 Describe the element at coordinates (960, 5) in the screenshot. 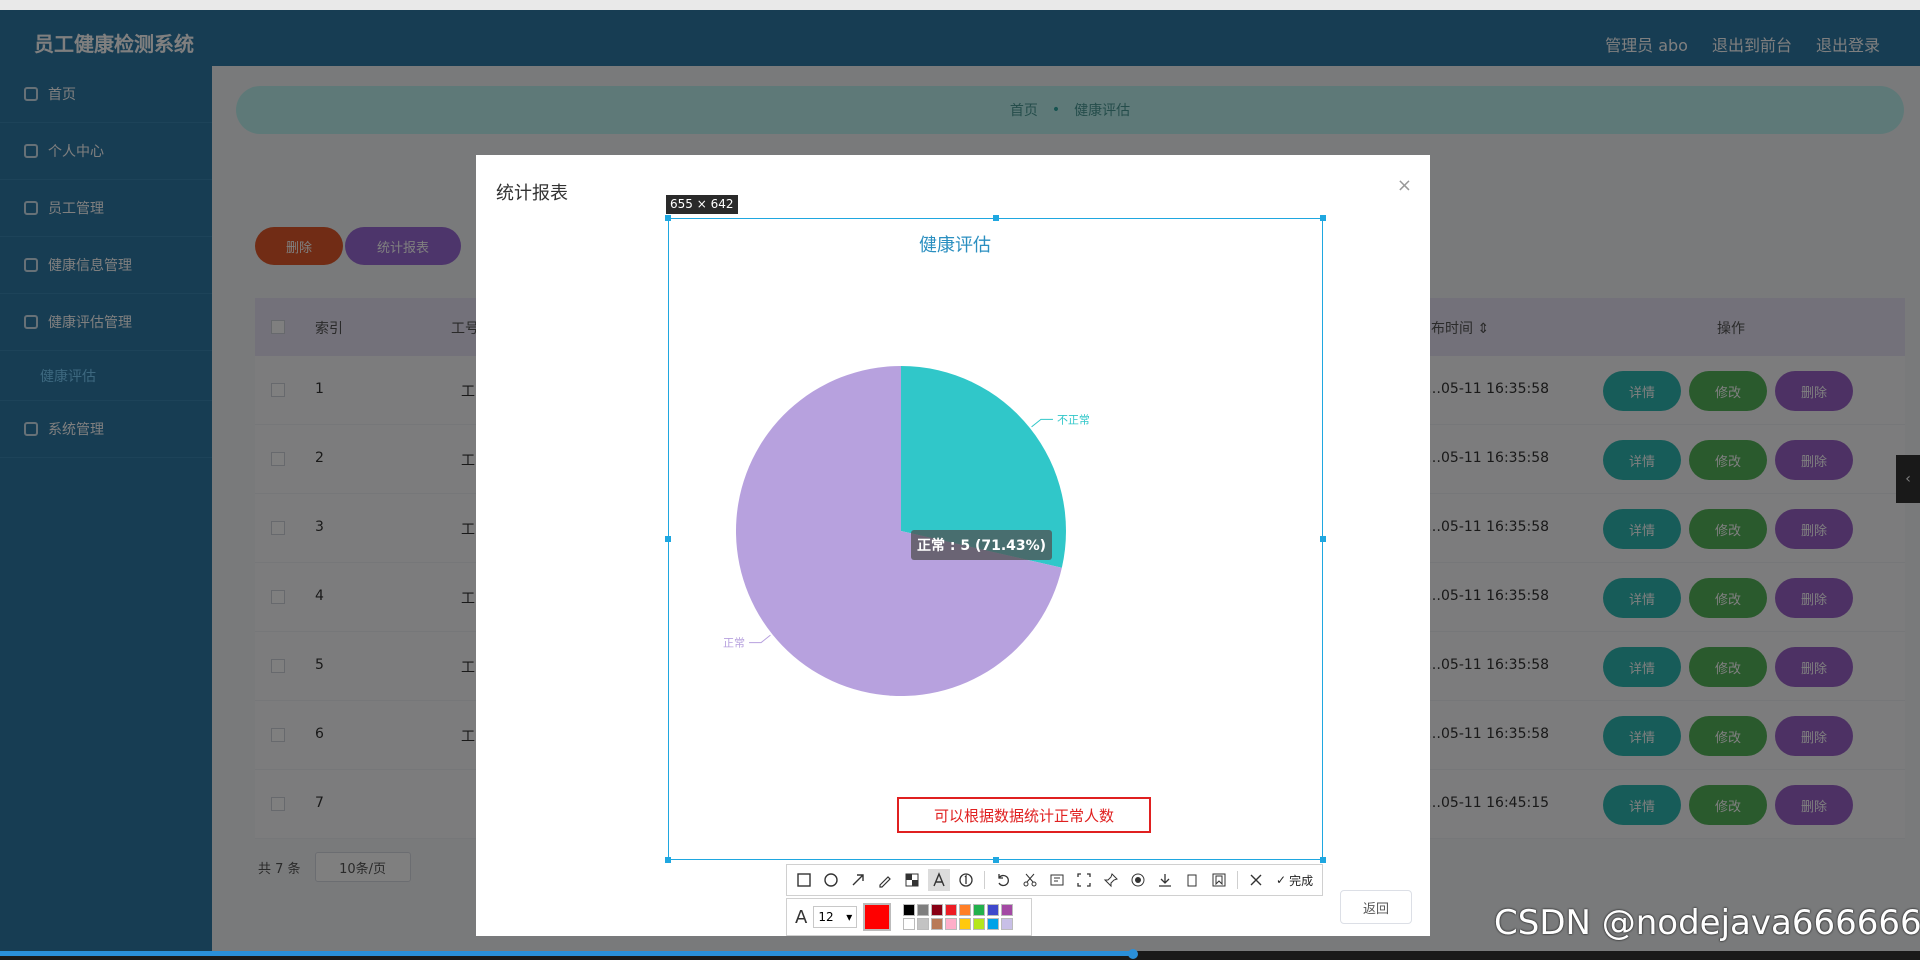

I see `window-top-strip` at that location.